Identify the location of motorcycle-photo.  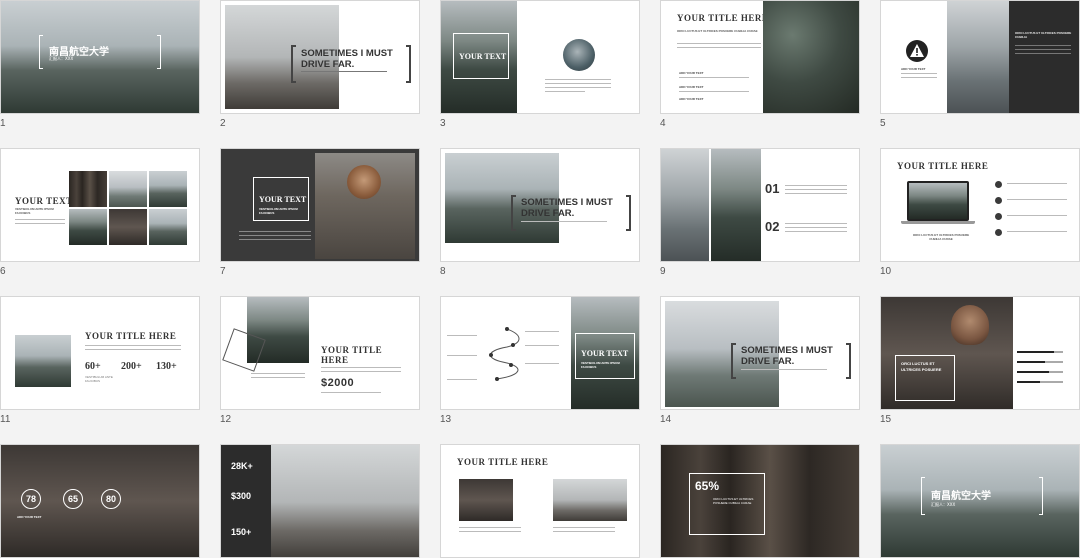
(486, 500).